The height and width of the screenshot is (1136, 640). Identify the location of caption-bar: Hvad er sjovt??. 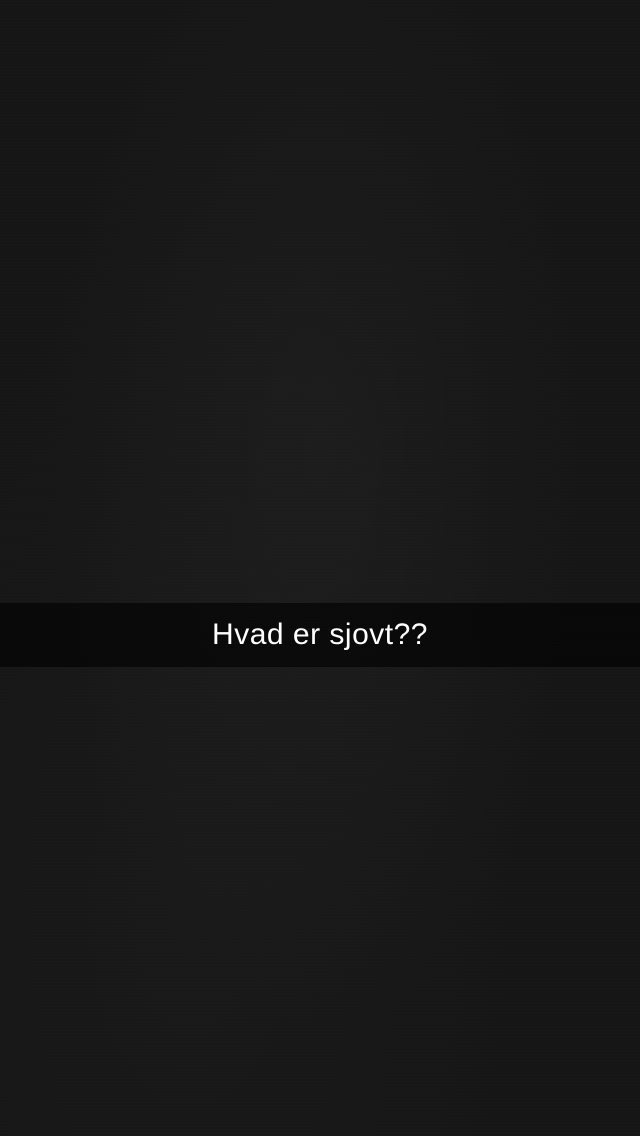
(320, 635).